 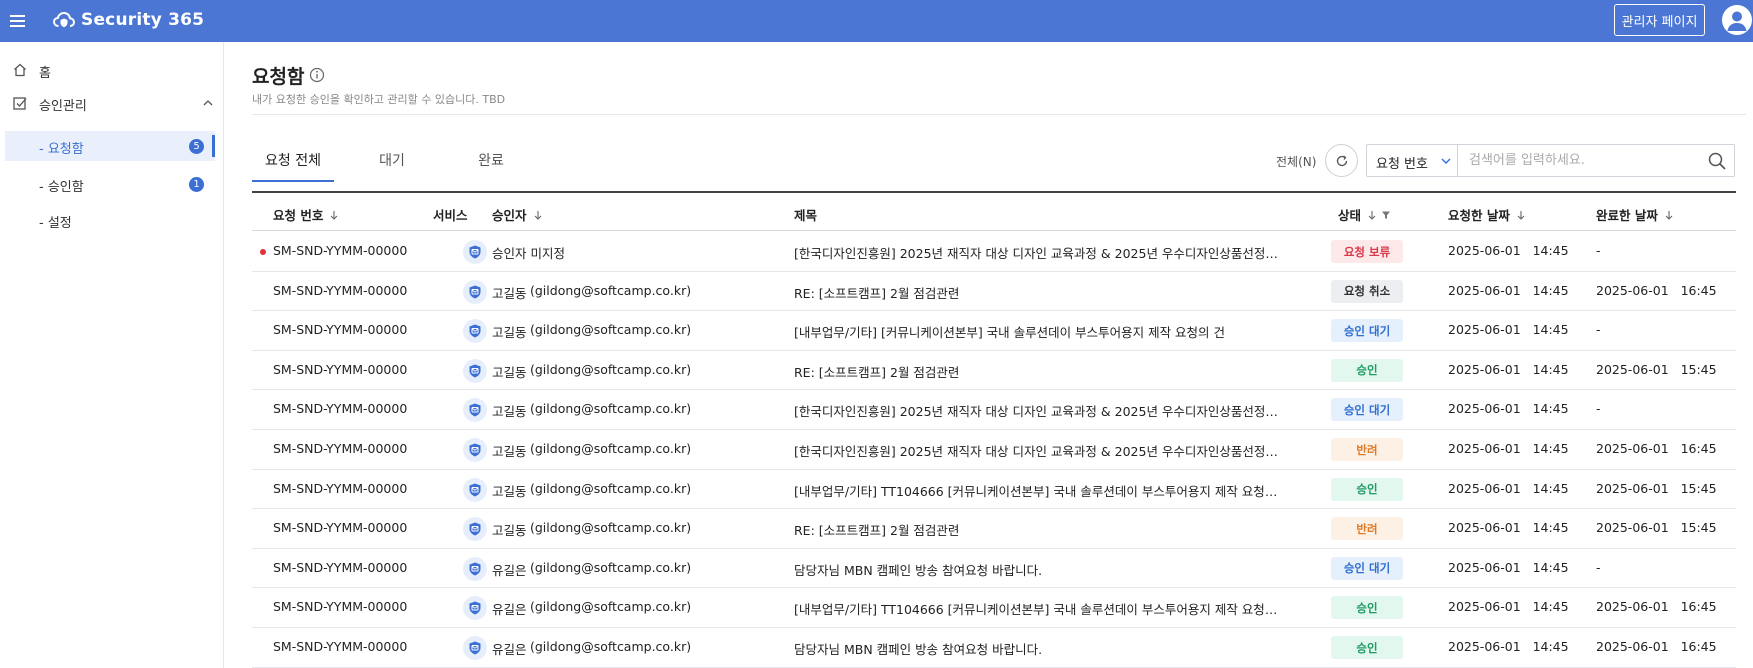 What do you see at coordinates (196, 184) in the screenshot?
I see `count-badge: 1` at bounding box center [196, 184].